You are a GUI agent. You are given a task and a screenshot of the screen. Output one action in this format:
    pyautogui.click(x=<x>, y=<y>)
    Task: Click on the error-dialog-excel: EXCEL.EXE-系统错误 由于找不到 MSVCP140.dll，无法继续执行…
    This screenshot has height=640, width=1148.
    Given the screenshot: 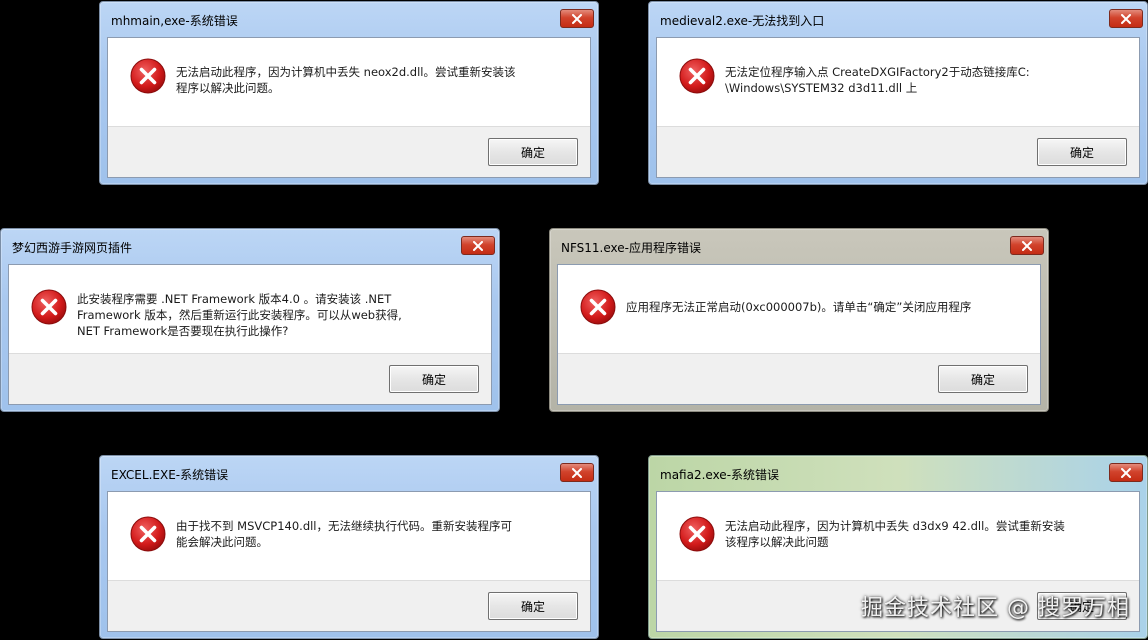 What is the action you would take?
    pyautogui.click(x=349, y=547)
    